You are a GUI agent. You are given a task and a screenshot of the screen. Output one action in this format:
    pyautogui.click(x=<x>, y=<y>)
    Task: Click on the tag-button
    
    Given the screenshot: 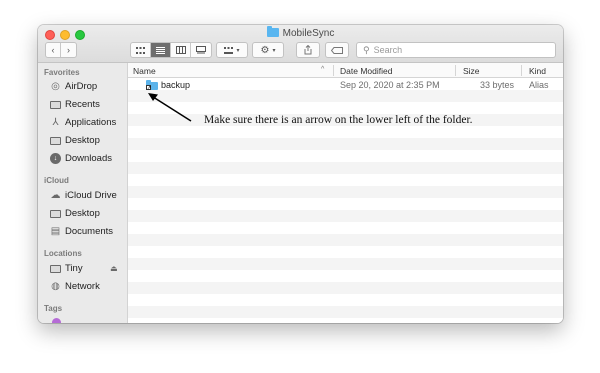 What is the action you would take?
    pyautogui.click(x=337, y=50)
    